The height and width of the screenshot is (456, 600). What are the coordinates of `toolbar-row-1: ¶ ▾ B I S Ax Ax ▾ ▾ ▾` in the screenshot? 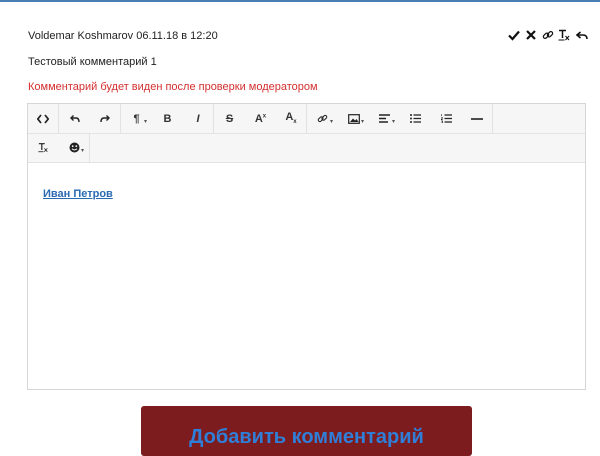 It's located at (306, 119).